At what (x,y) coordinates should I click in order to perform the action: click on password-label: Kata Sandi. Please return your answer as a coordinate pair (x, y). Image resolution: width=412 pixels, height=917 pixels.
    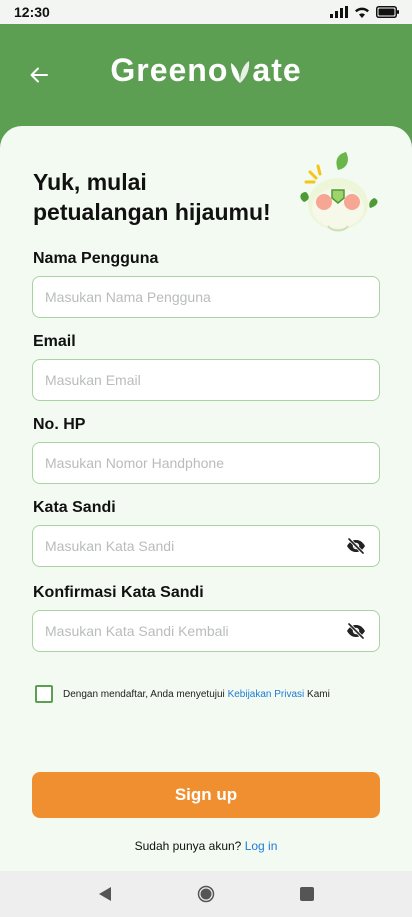
    Looking at the image, I should click on (74, 507).